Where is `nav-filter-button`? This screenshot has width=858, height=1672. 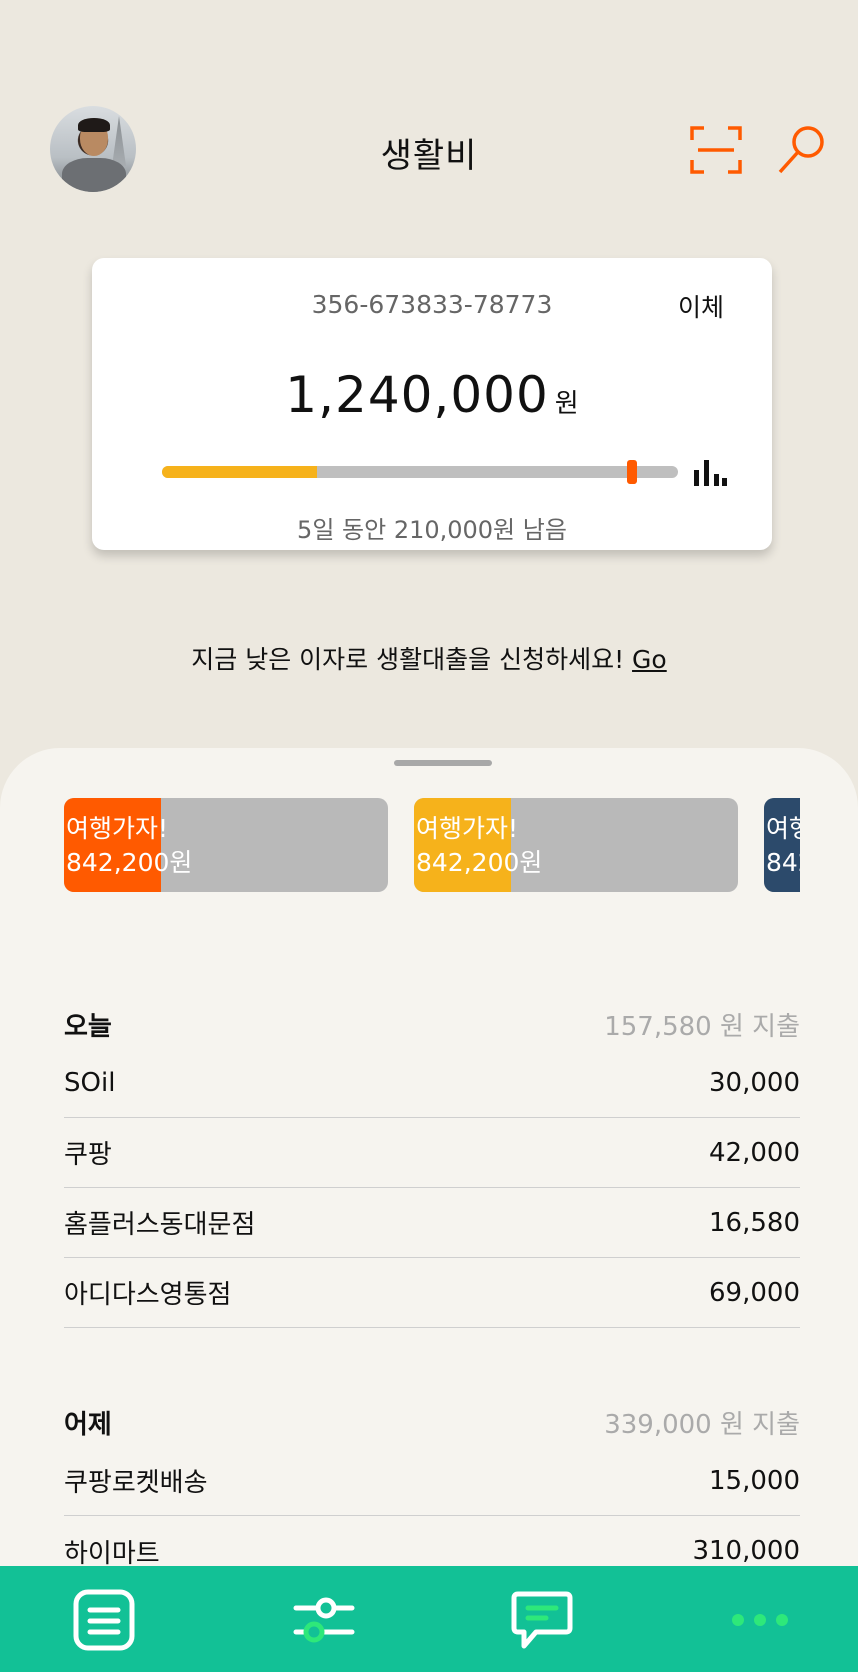
nav-filter-button is located at coordinates (324, 1620).